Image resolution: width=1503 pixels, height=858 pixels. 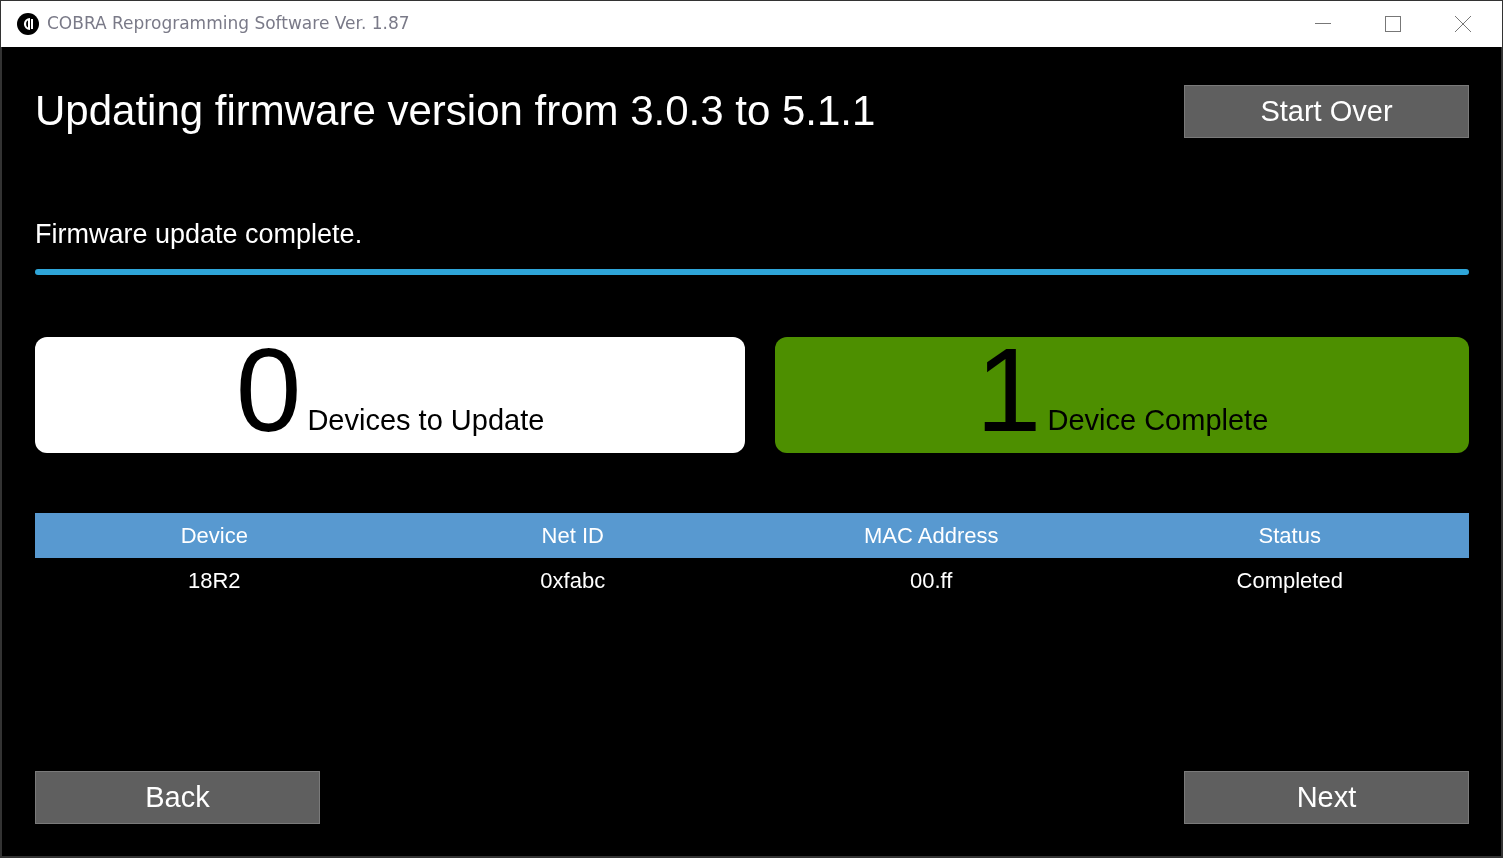 What do you see at coordinates (1326, 797) in the screenshot?
I see `next-button: Next` at bounding box center [1326, 797].